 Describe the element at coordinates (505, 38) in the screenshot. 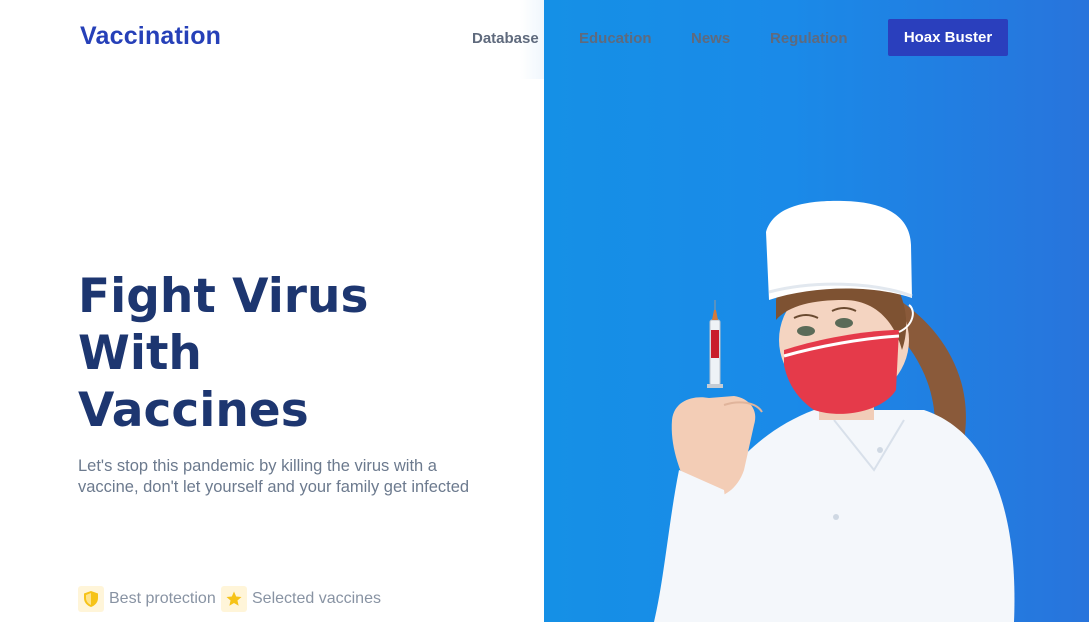

I see `nav-database: Database` at that location.